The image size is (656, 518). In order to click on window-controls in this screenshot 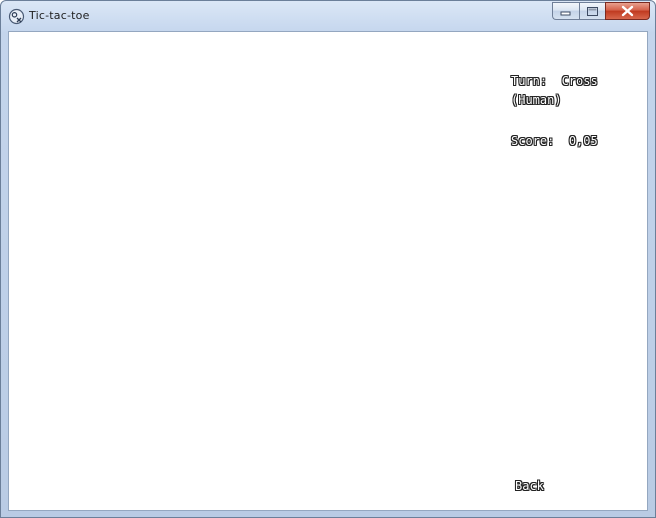, I will do `click(601, 12)`.